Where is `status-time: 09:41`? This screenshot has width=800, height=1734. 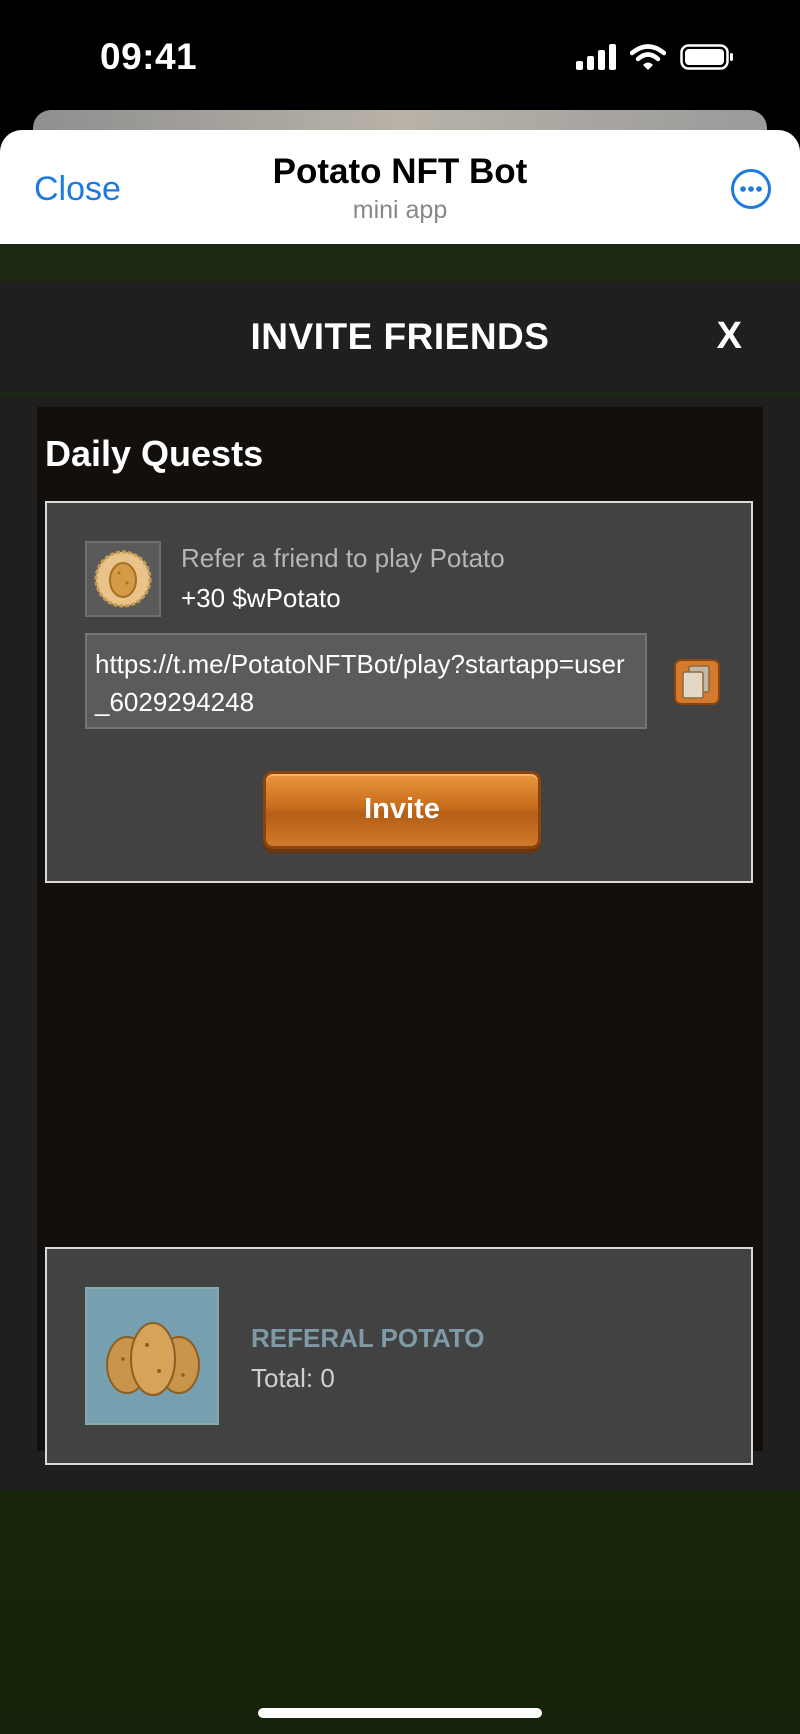 status-time: 09:41 is located at coordinates (149, 56).